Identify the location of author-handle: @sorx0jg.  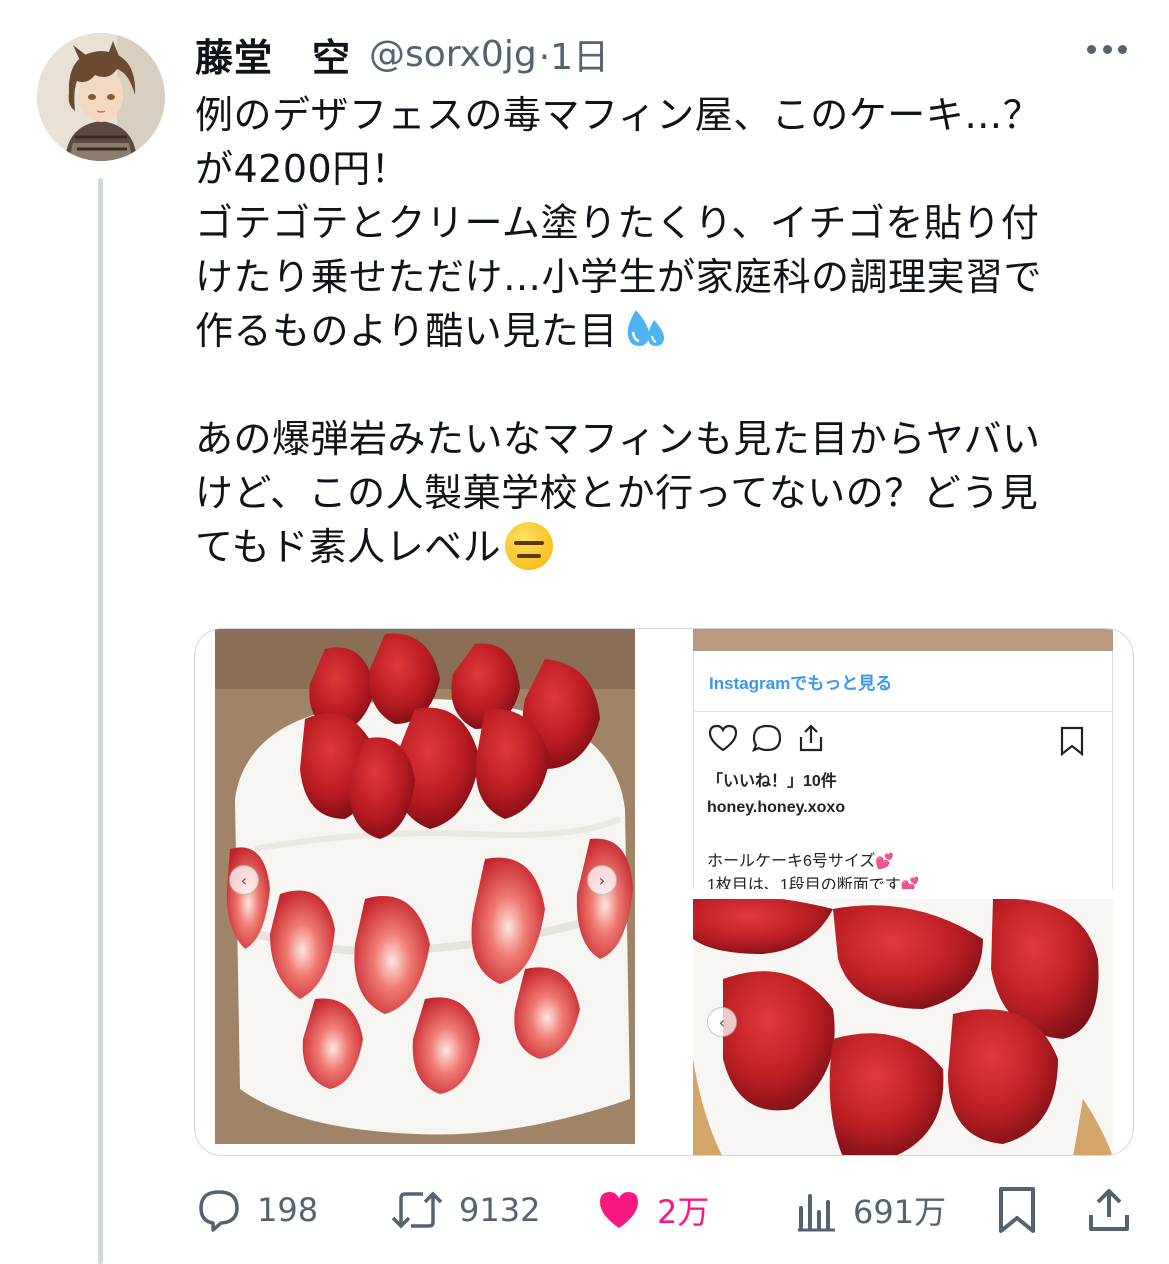
(453, 54).